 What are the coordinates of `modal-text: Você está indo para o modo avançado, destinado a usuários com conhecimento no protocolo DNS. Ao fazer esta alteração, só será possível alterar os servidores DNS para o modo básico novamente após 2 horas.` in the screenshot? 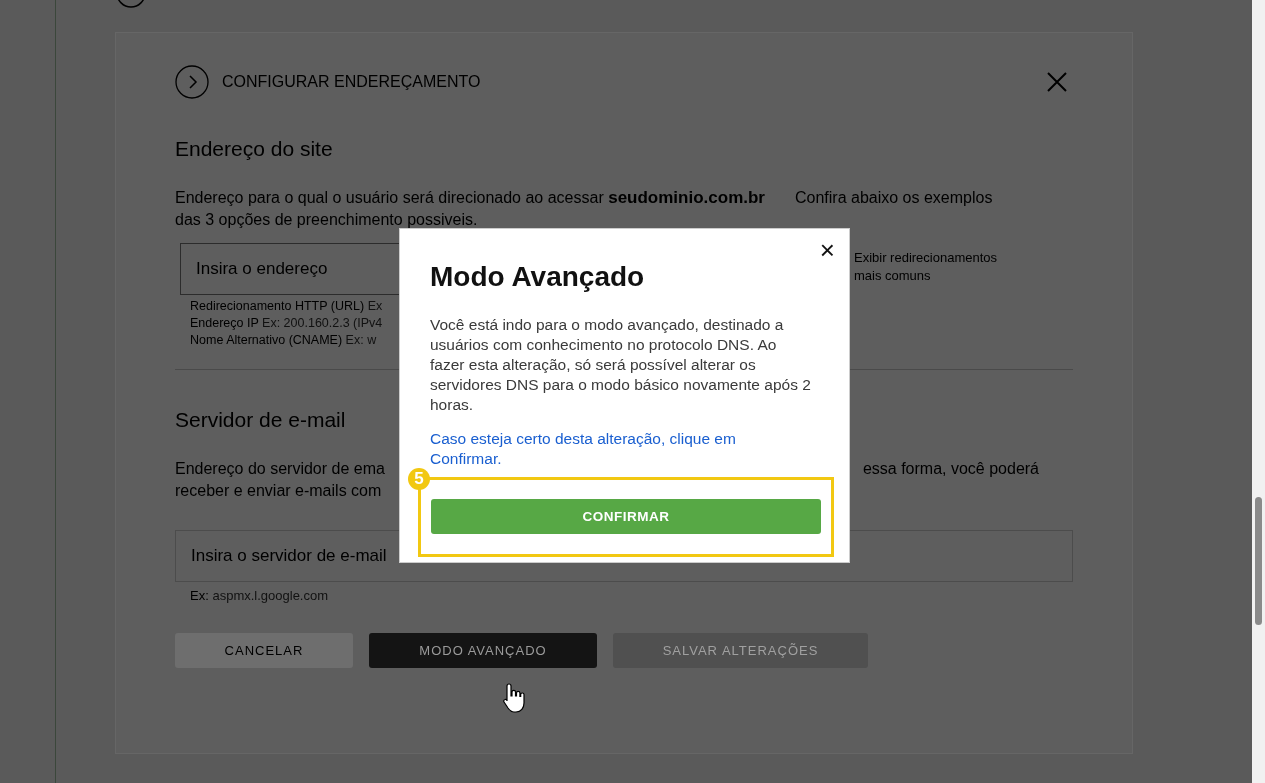 It's located at (621, 365).